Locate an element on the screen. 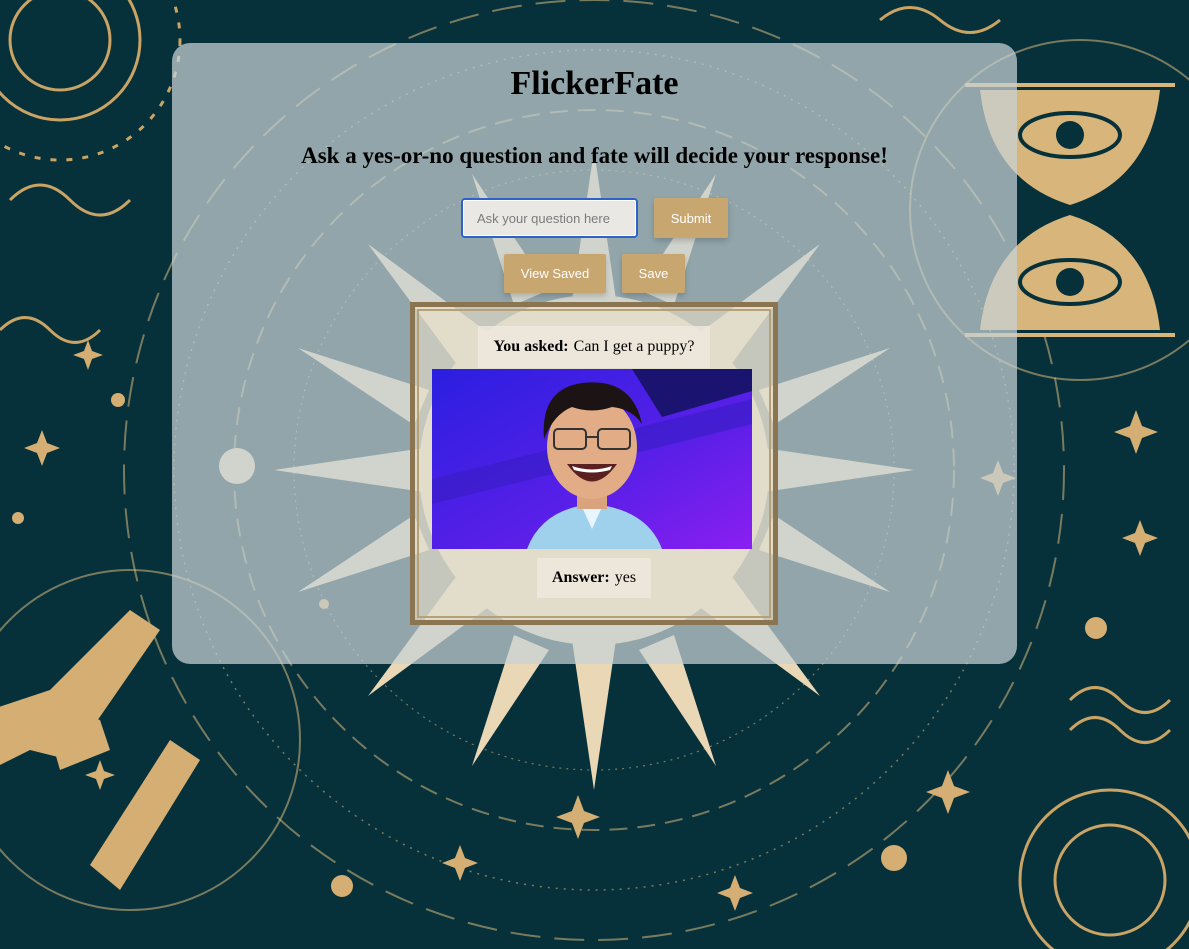 This screenshot has width=1189, height=949. asked-question: You asked: Can I get a puppy? is located at coordinates (594, 347).